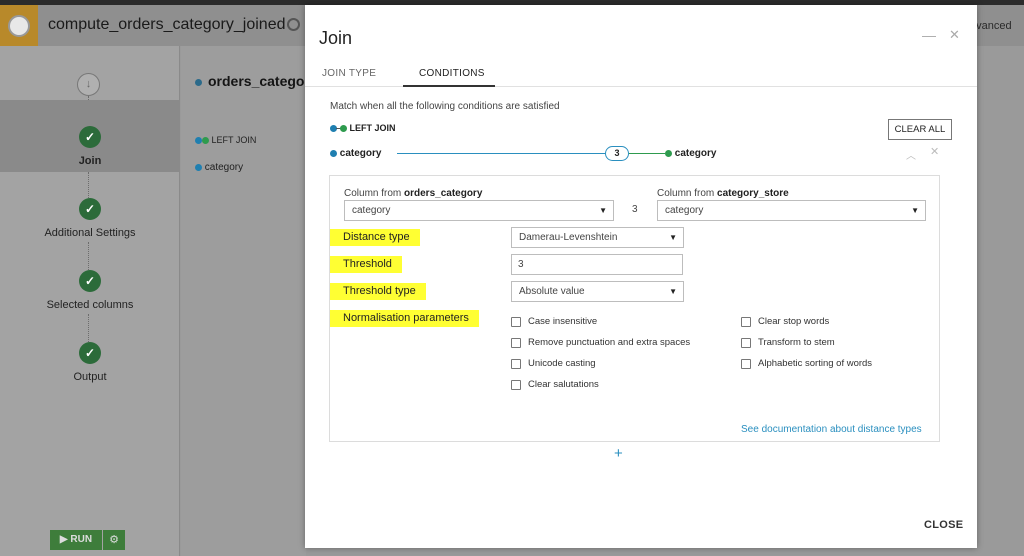 The height and width of the screenshot is (556, 1024). I want to click on right-dataset-dot-icon, so click(343, 129).